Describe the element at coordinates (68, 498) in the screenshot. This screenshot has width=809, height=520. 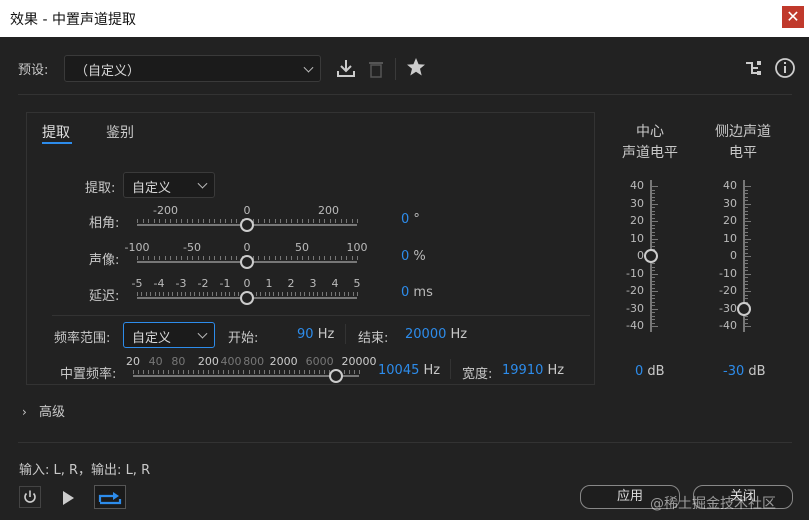
I see `play-icon` at that location.